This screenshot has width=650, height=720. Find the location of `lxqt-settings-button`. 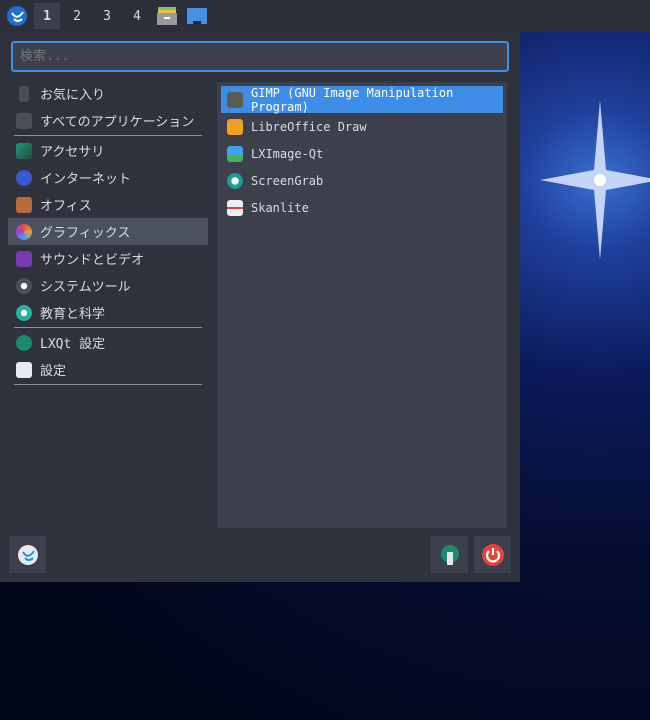

lxqt-settings-button is located at coordinates (449, 554).